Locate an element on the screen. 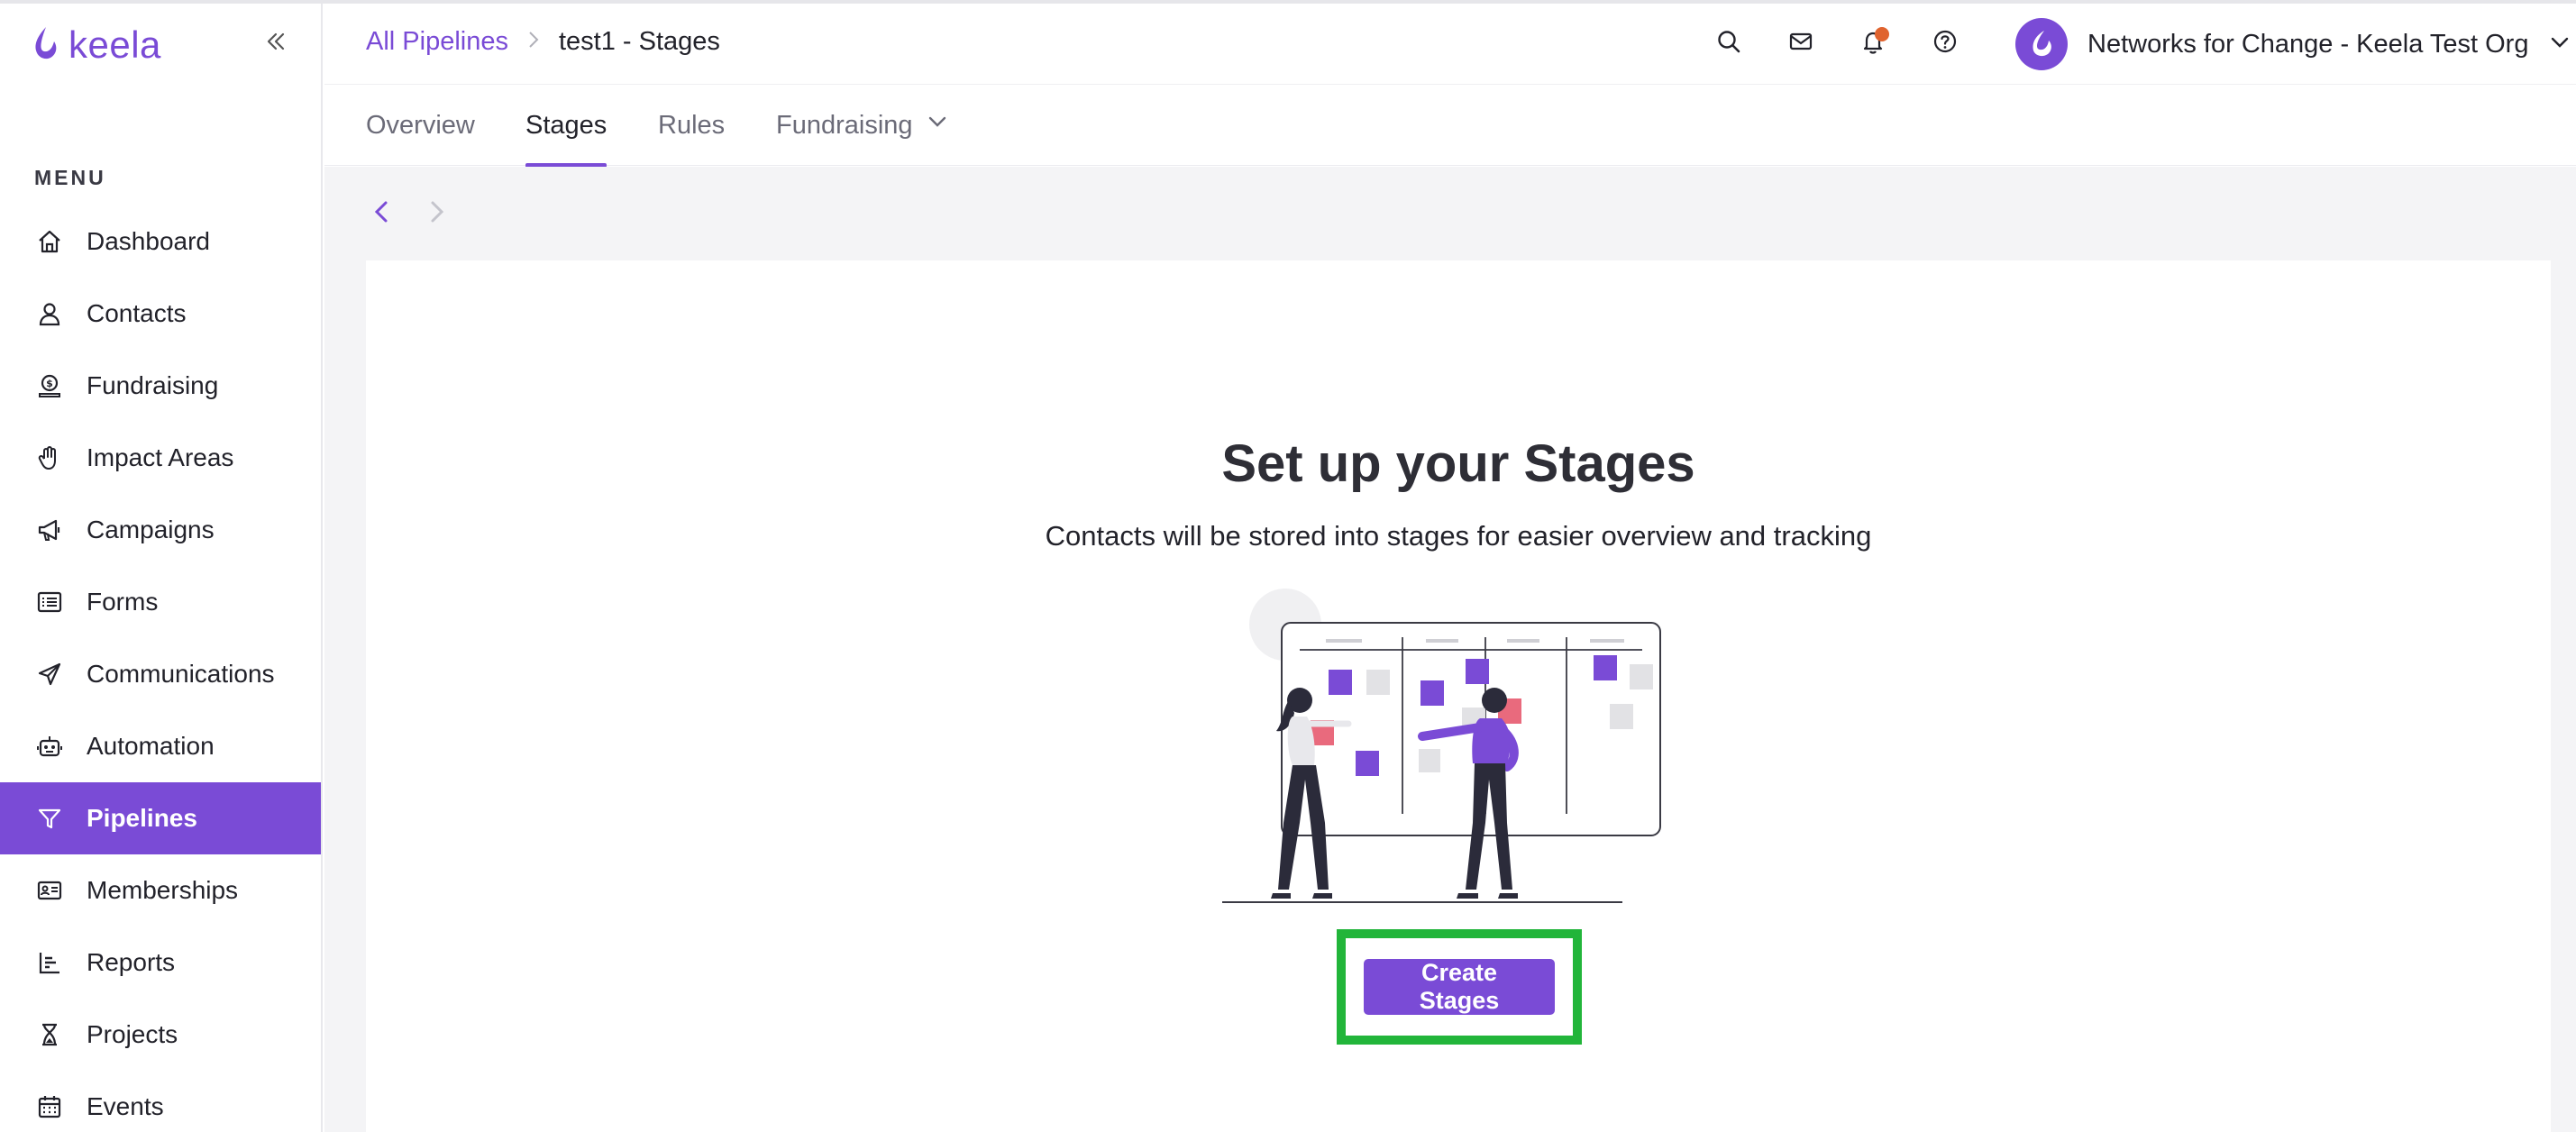 The image size is (2576, 1132). sidebar-item-dashboard: Dashboard is located at coordinates (160, 241).